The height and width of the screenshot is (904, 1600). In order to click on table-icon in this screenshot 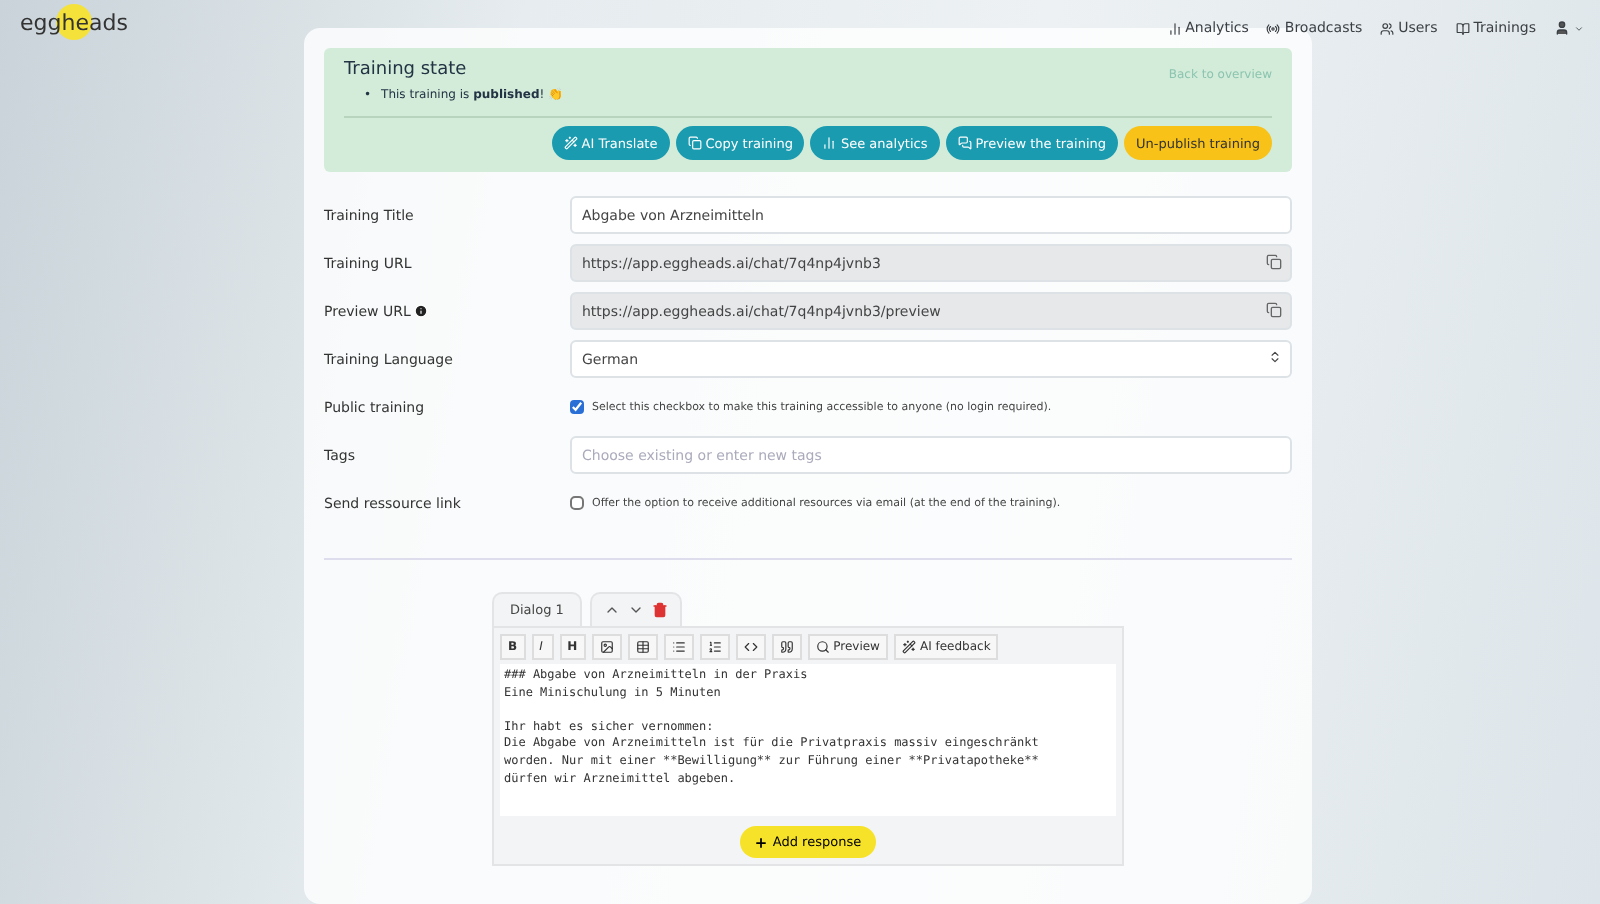, I will do `click(642, 647)`.